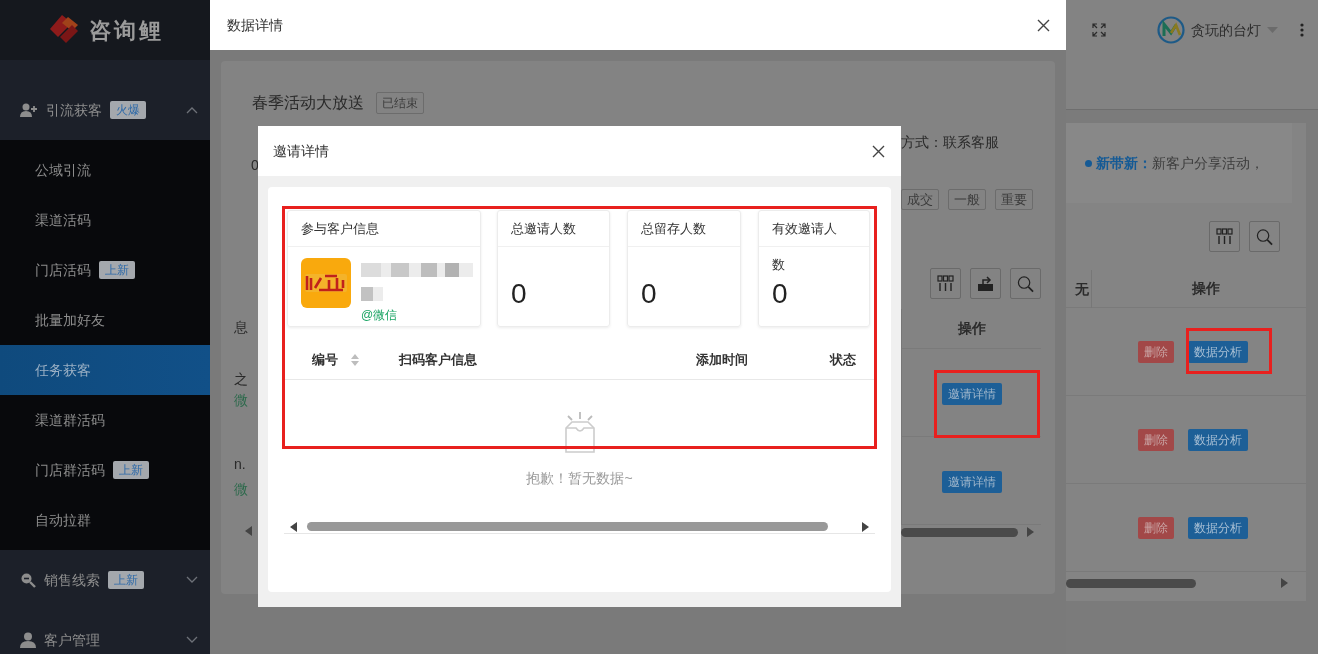  Describe the element at coordinates (380, 315) in the screenshot. I see `source-label: @微信` at that location.